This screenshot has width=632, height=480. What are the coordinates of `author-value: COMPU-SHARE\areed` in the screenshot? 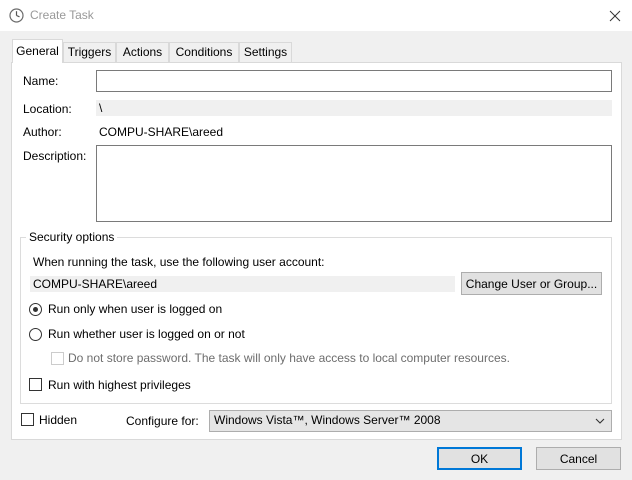 It's located at (161, 132).